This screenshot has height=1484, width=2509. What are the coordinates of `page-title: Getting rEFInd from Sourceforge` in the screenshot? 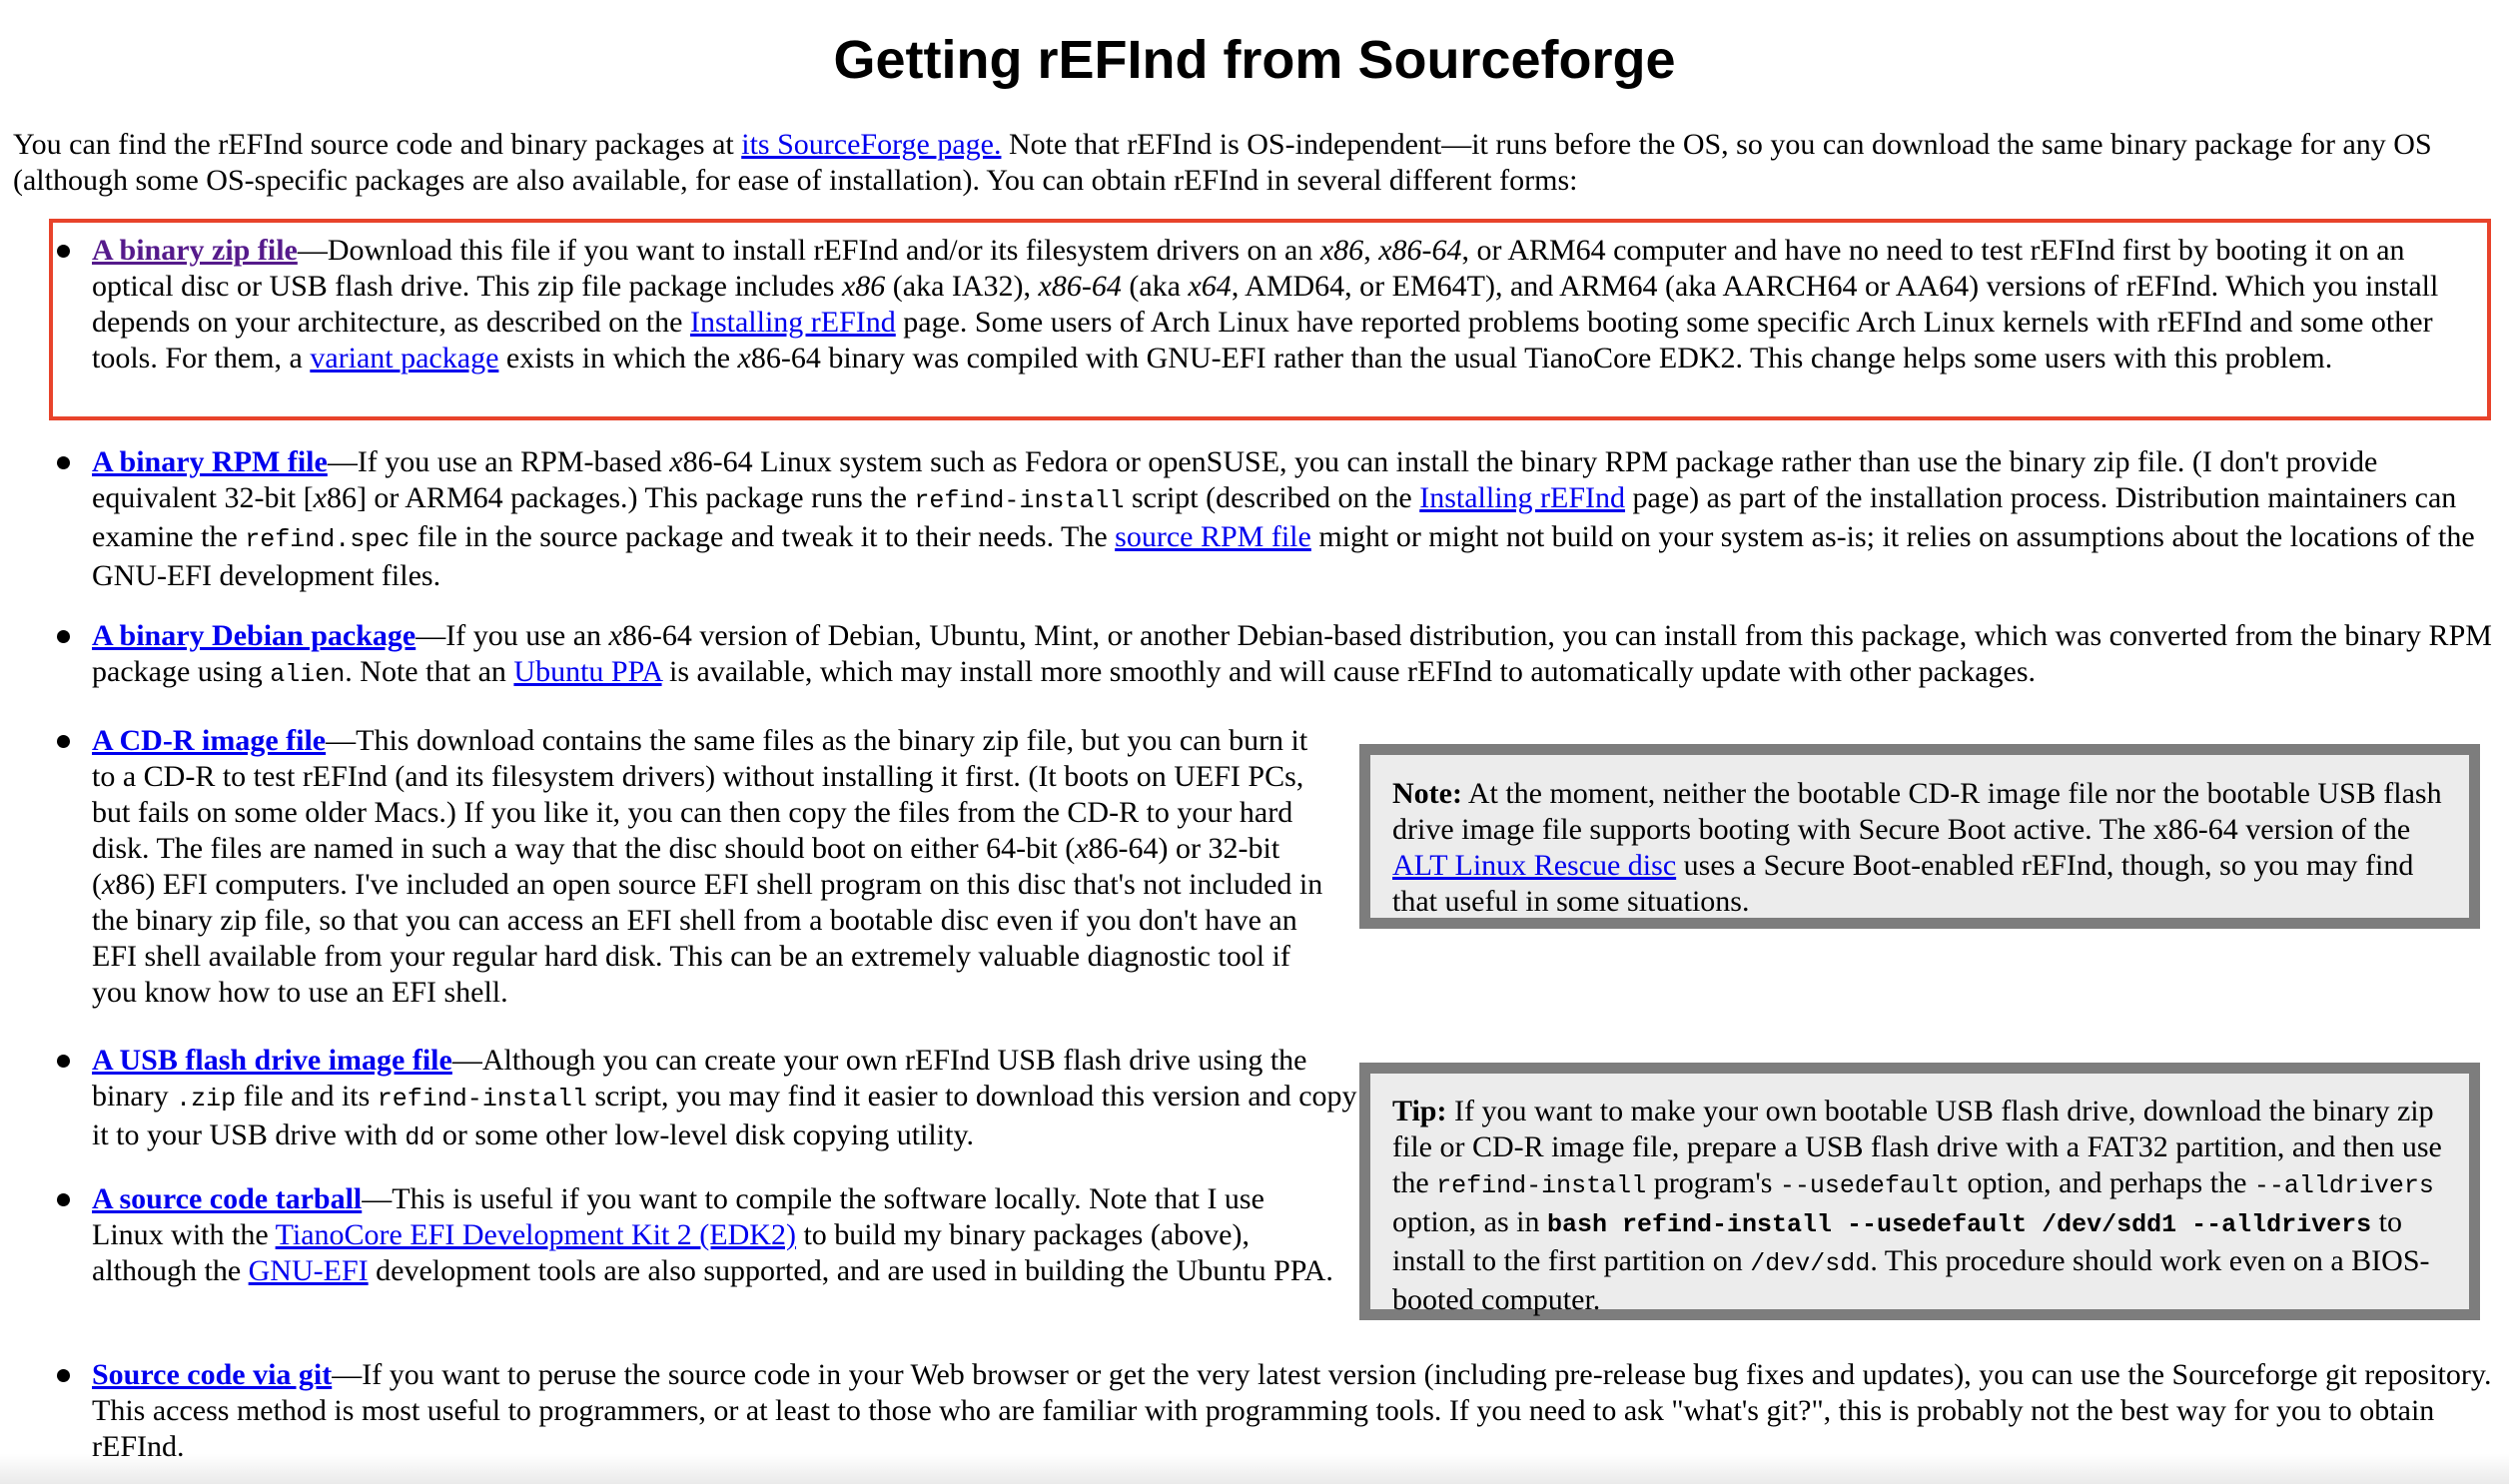 It's located at (1254, 60).